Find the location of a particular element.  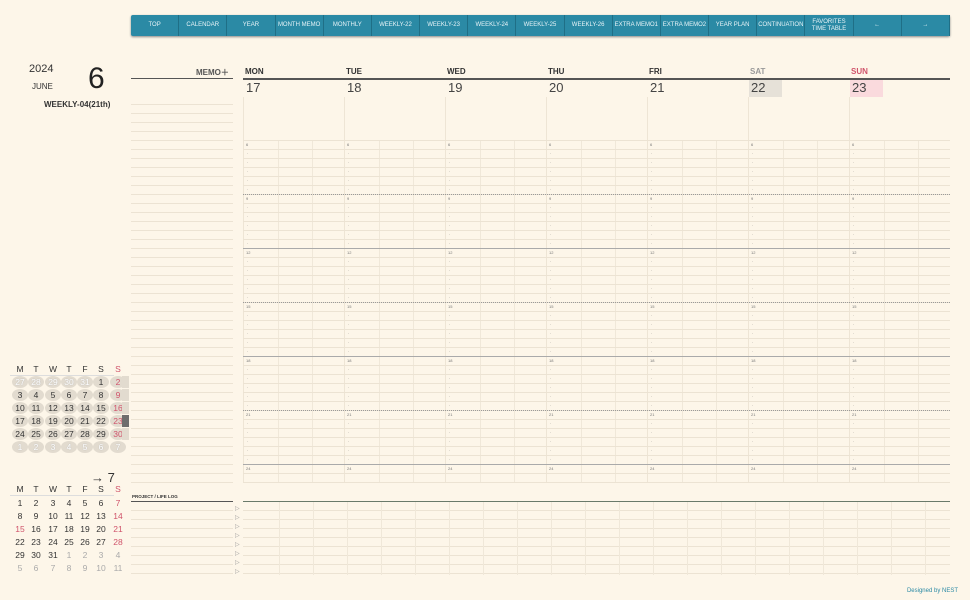

day-date: 18 is located at coordinates (361, 88).